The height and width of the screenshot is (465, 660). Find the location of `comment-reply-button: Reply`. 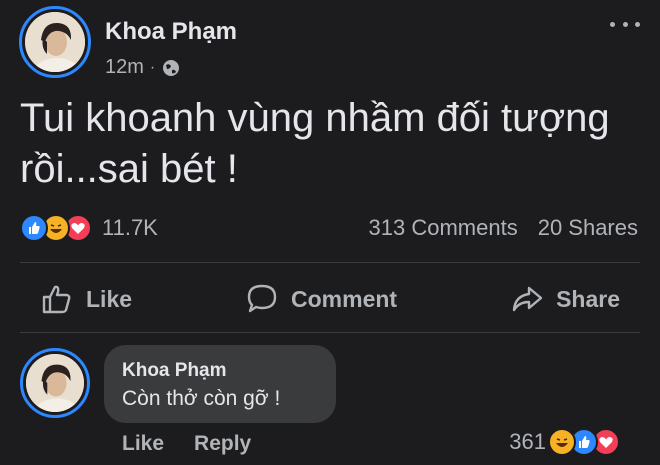

comment-reply-button: Reply is located at coordinates (222, 444).